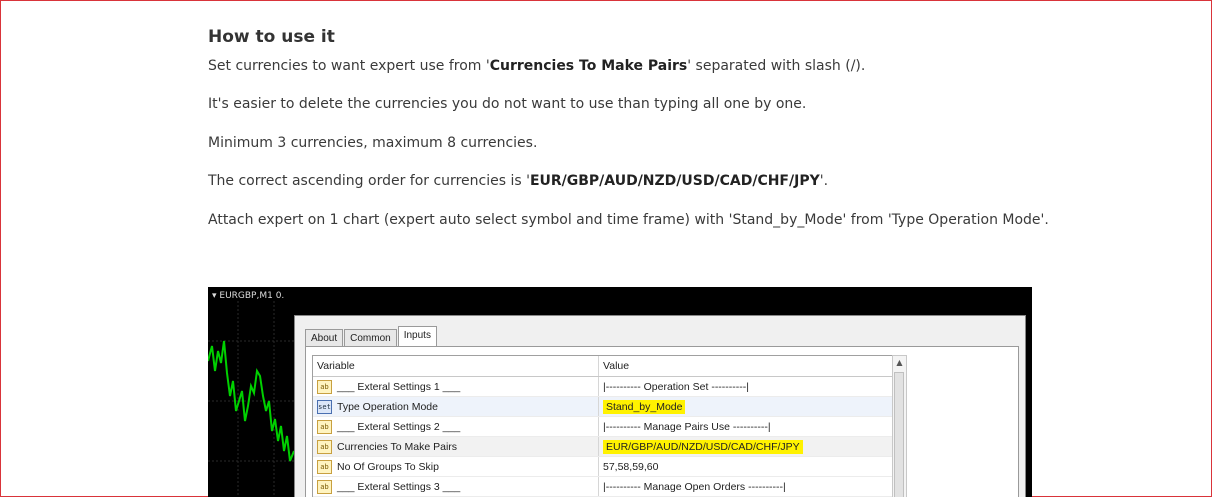 This screenshot has width=1212, height=497. I want to click on scroll-up-arrow-icon: ▲, so click(899, 363).